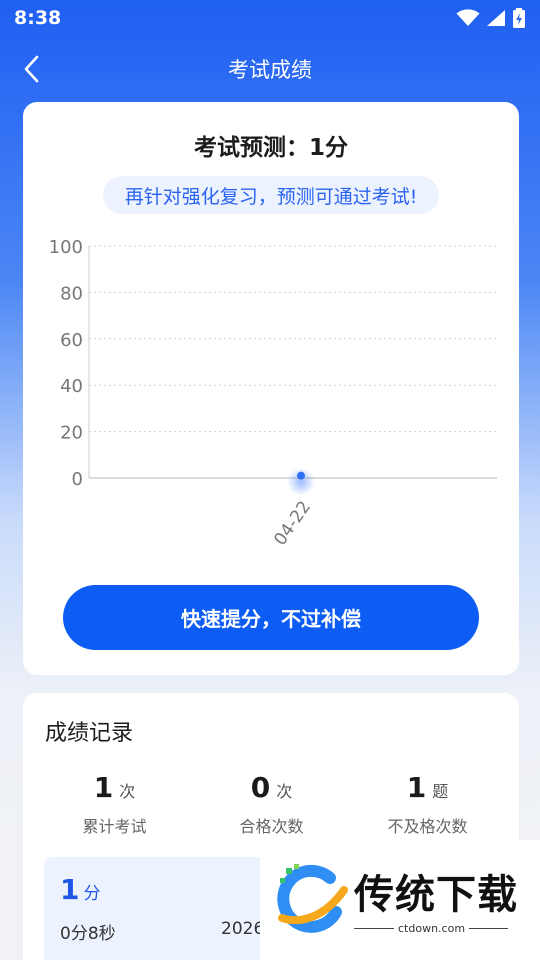  Describe the element at coordinates (432, 928) in the screenshot. I see `watermark-url: ctdown.com` at that location.